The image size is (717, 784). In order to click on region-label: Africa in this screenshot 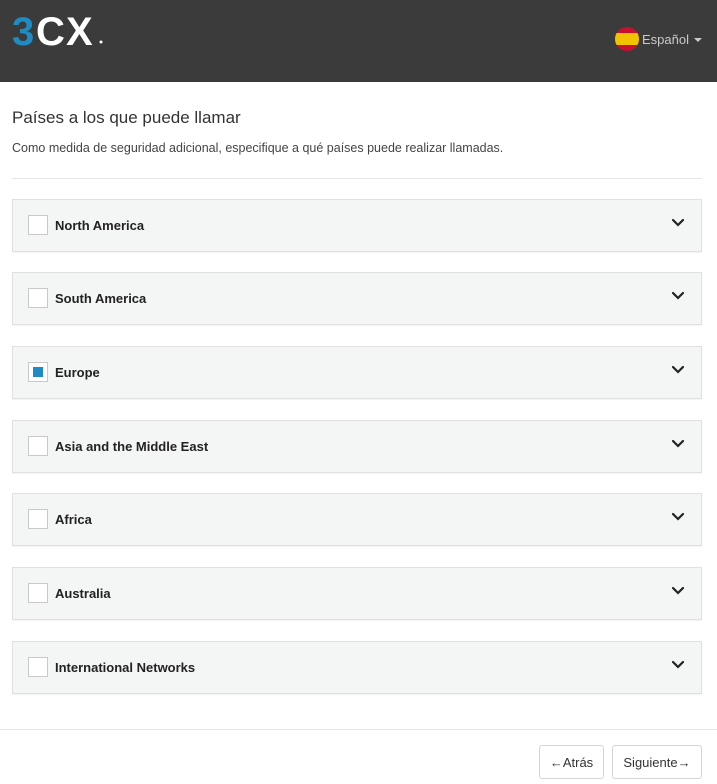, I will do `click(73, 519)`.